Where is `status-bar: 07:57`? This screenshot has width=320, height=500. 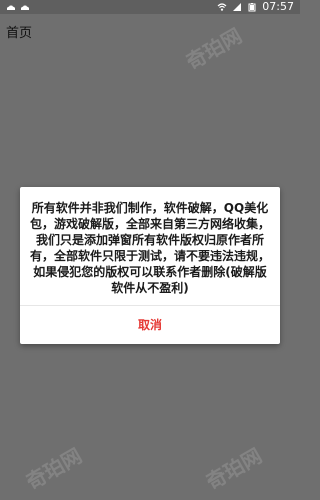 status-bar: 07:57 is located at coordinates (150, 7).